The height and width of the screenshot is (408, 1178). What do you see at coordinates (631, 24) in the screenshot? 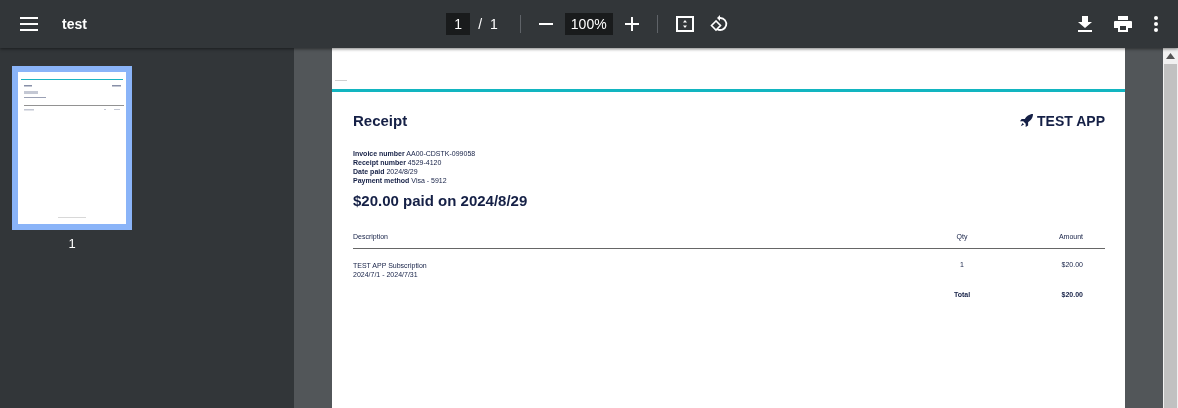
I see `plus-icon` at bounding box center [631, 24].